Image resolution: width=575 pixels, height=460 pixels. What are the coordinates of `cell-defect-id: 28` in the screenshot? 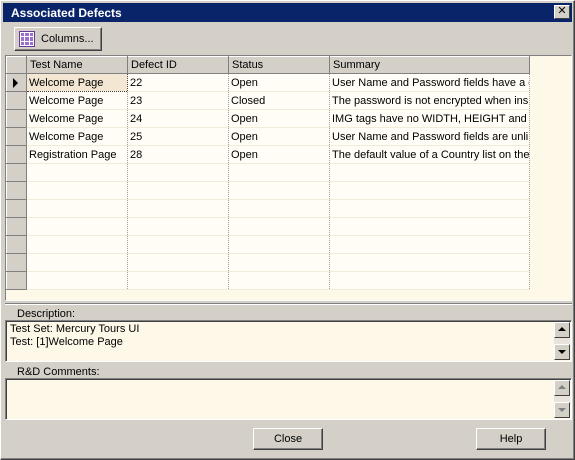 It's located at (178, 154).